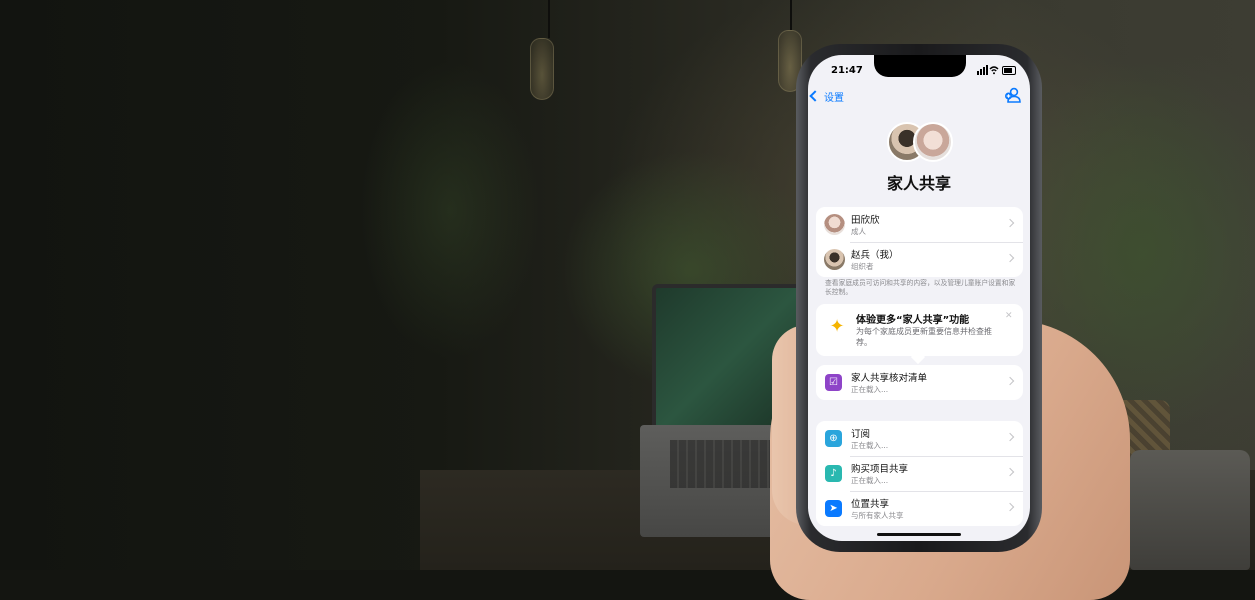 The height and width of the screenshot is (600, 1255). Describe the element at coordinates (933, 142) in the screenshot. I see `family-avatar` at that location.